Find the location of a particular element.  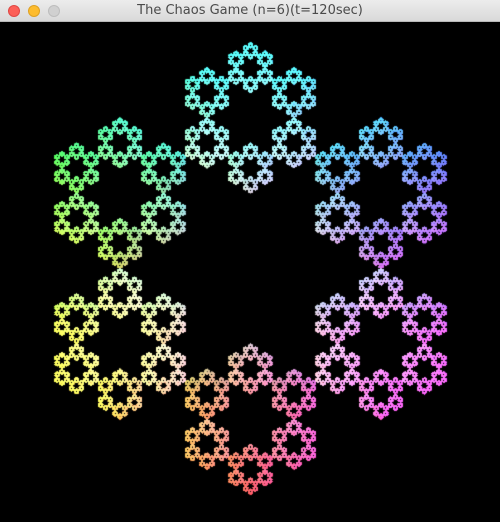

window-title: The Chaos Game (n=6)(t=120sec) is located at coordinates (250, 11).